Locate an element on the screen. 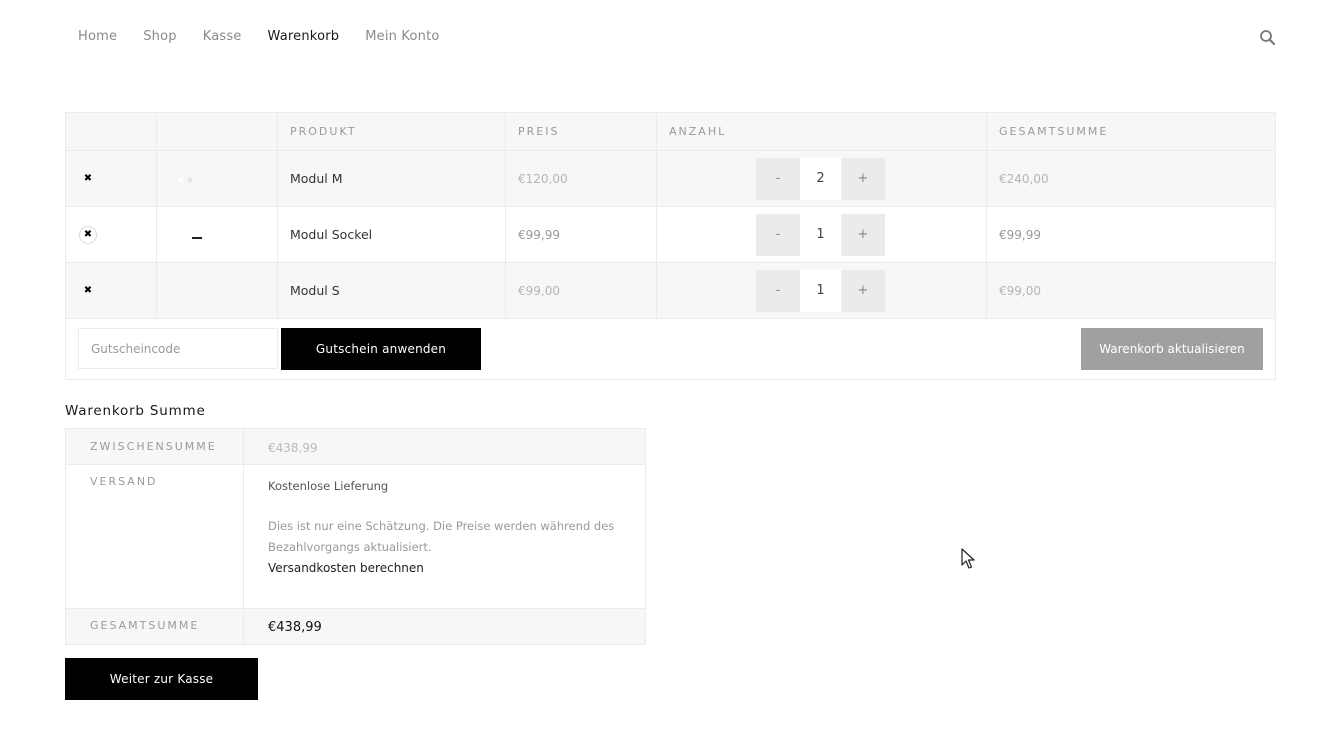 The width and height of the screenshot is (1334, 736). nav-item-home: Home is located at coordinates (97, 38).